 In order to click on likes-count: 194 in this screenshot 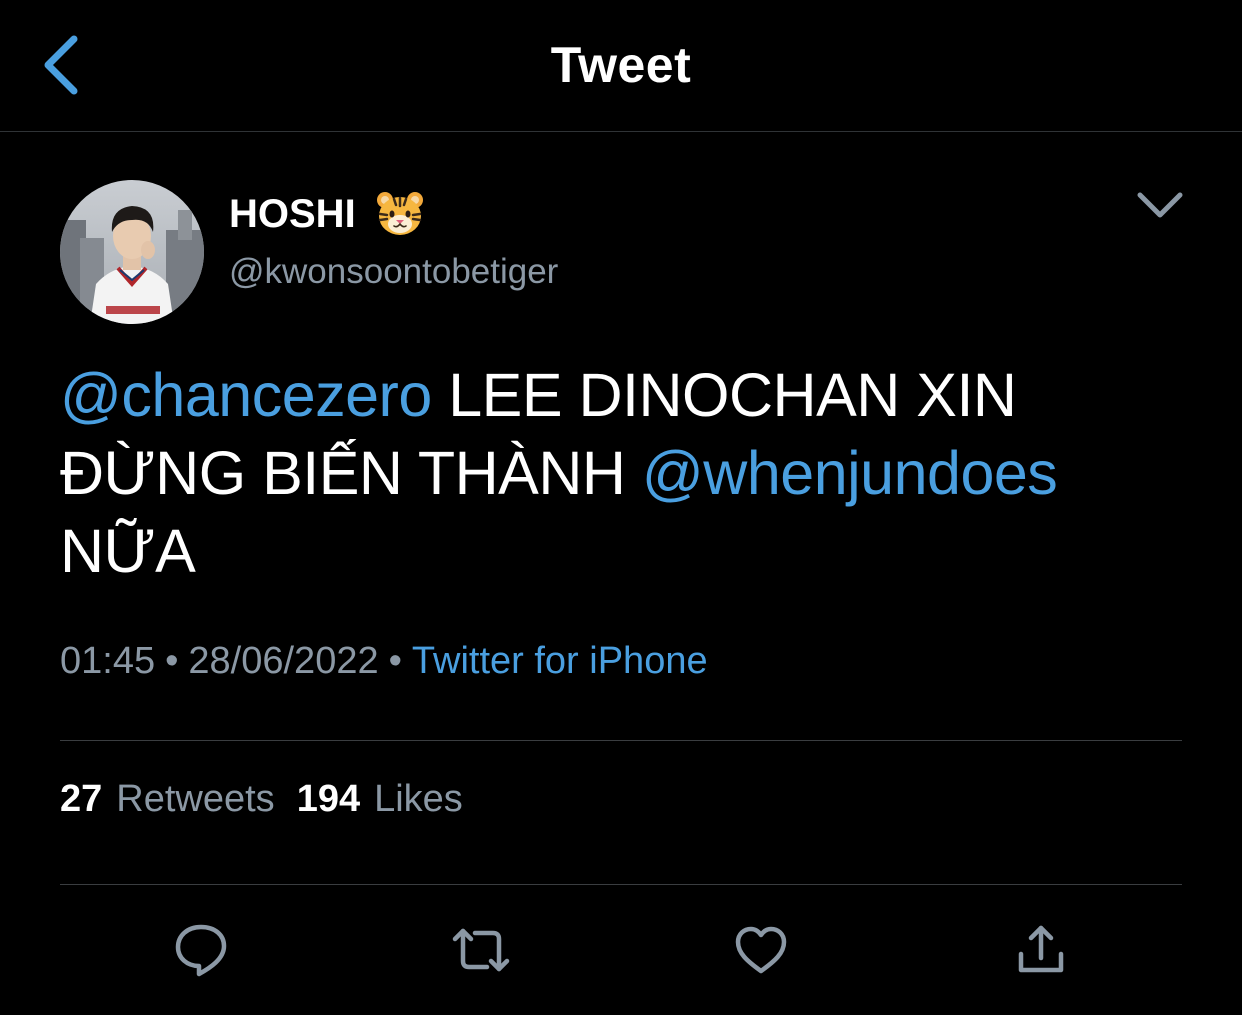, I will do `click(328, 799)`.